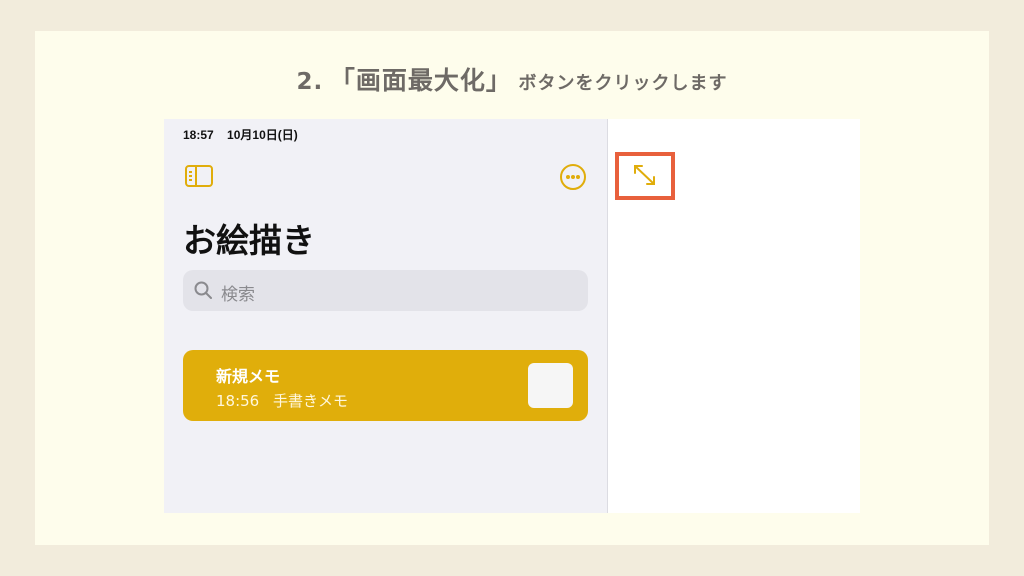 Image resolution: width=1024 pixels, height=576 pixels. Describe the element at coordinates (238, 295) in the screenshot. I see `search-placeholder: 検索` at that location.